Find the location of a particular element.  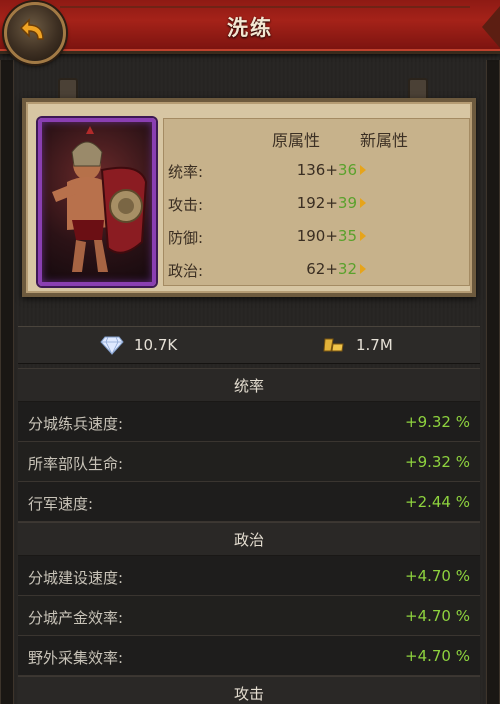

stat-label: 政治: is located at coordinates (186, 271).